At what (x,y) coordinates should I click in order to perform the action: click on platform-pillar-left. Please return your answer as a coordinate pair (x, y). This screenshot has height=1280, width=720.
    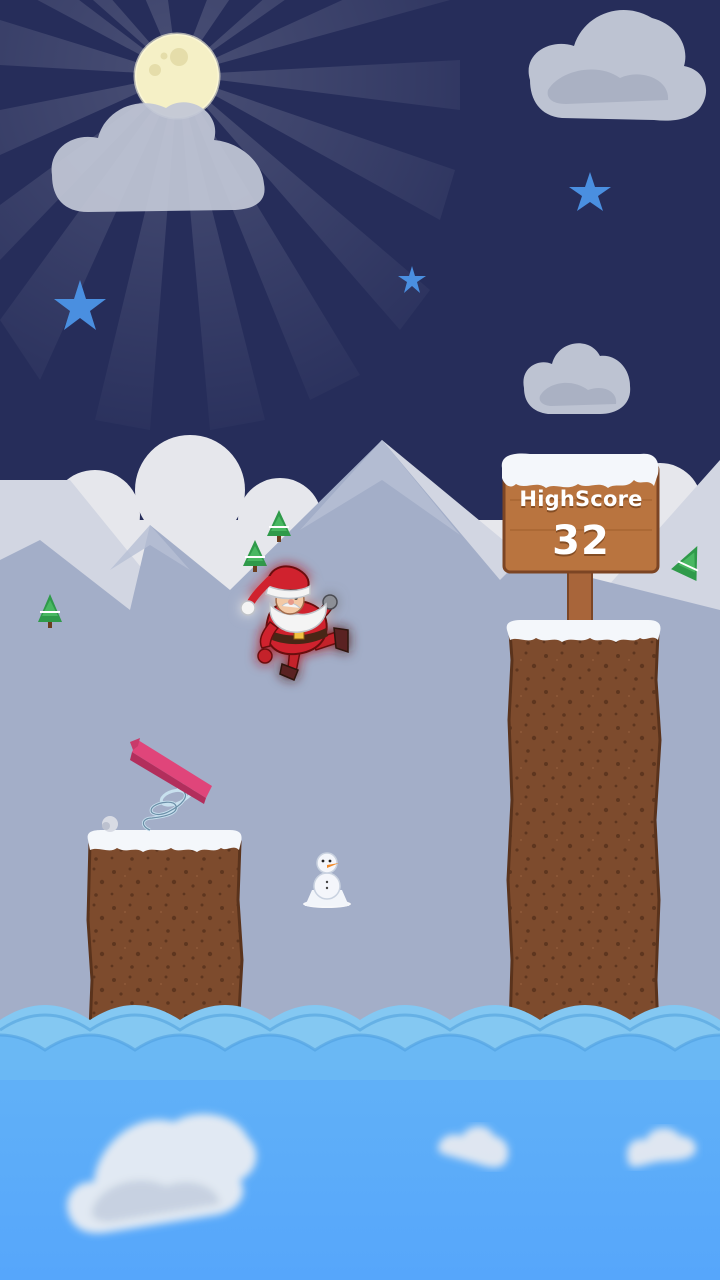
    Looking at the image, I should click on (165, 924).